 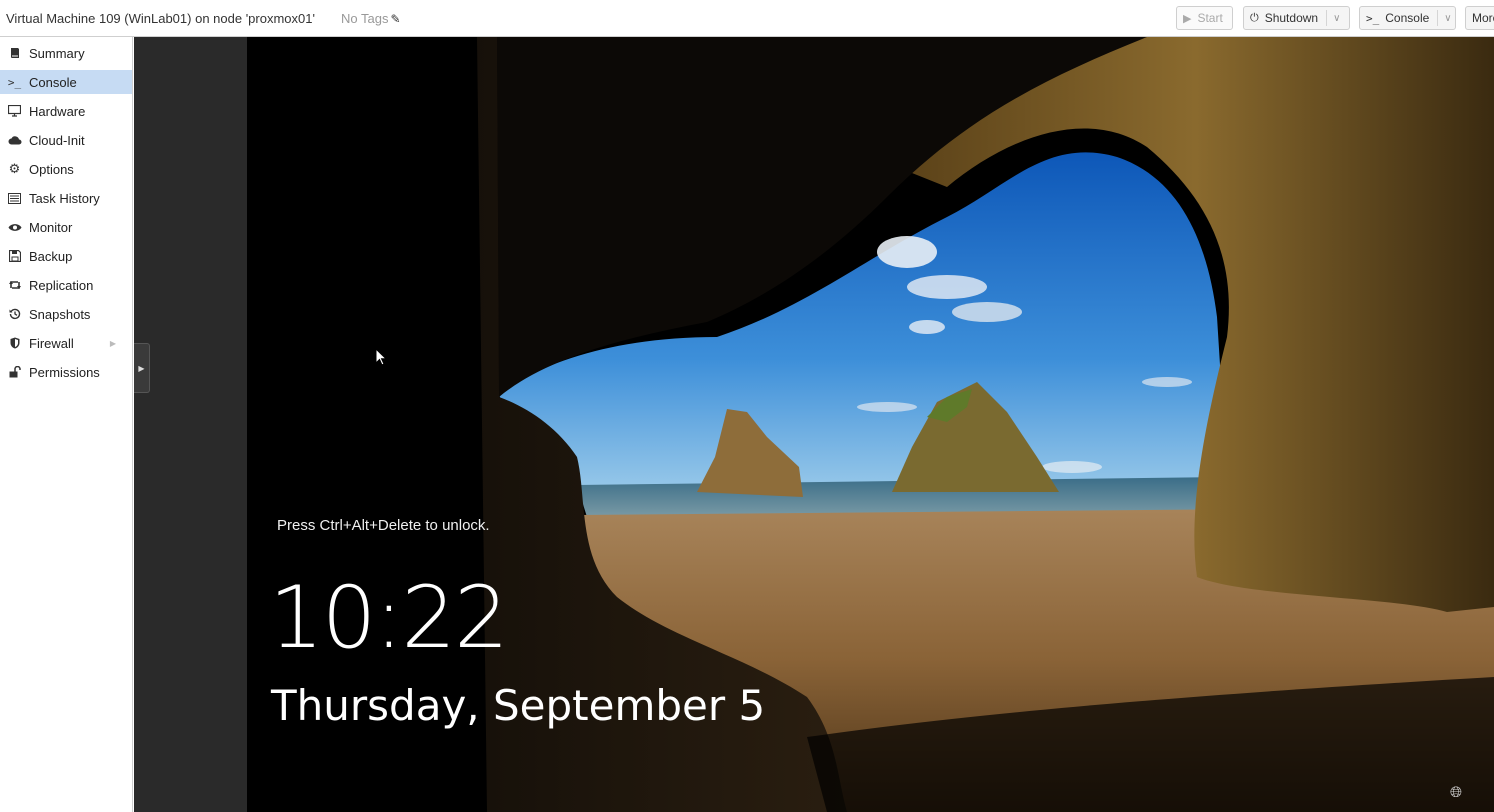 I want to click on sidebar-item-label: Snapshots, so click(x=60, y=314).